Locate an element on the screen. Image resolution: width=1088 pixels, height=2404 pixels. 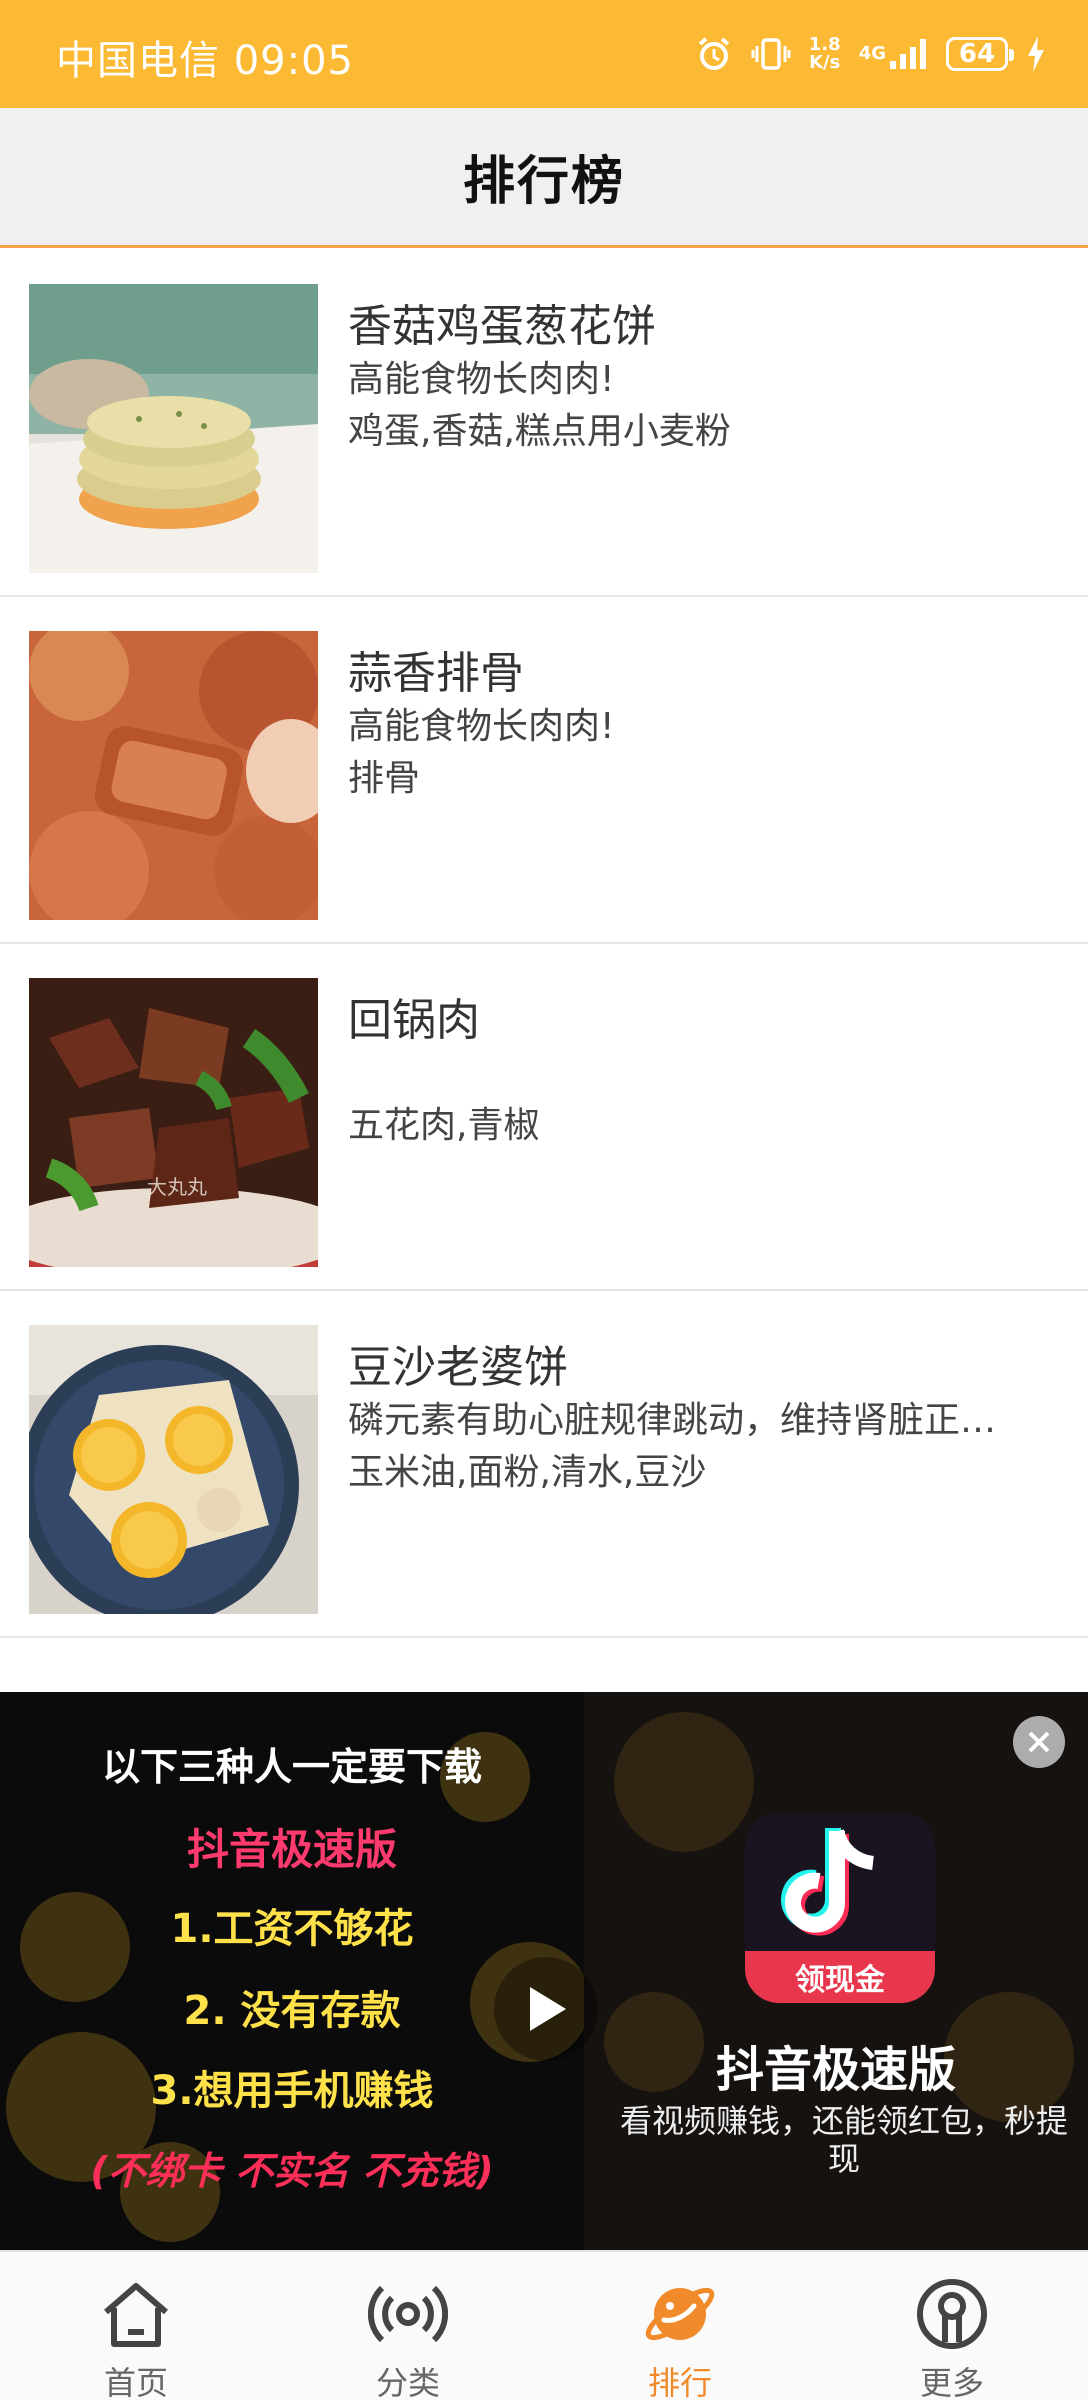
nav-label: 首页 is located at coordinates (135, 2383).